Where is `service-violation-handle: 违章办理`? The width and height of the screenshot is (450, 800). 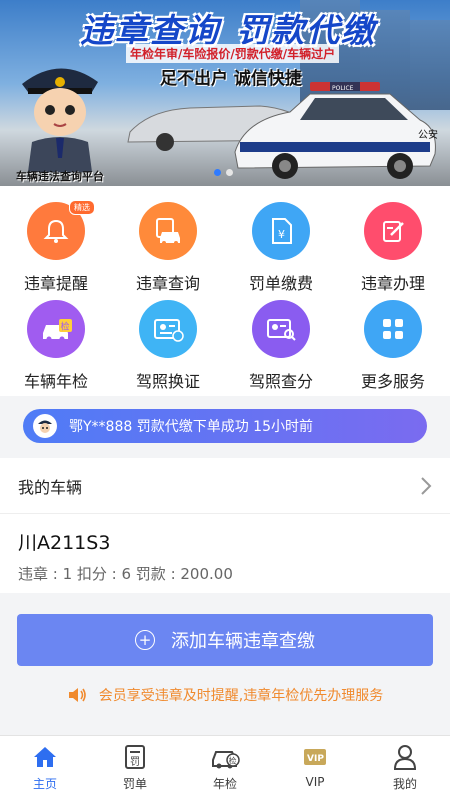
service-violation-handle: 违章办理 is located at coordinates (393, 239).